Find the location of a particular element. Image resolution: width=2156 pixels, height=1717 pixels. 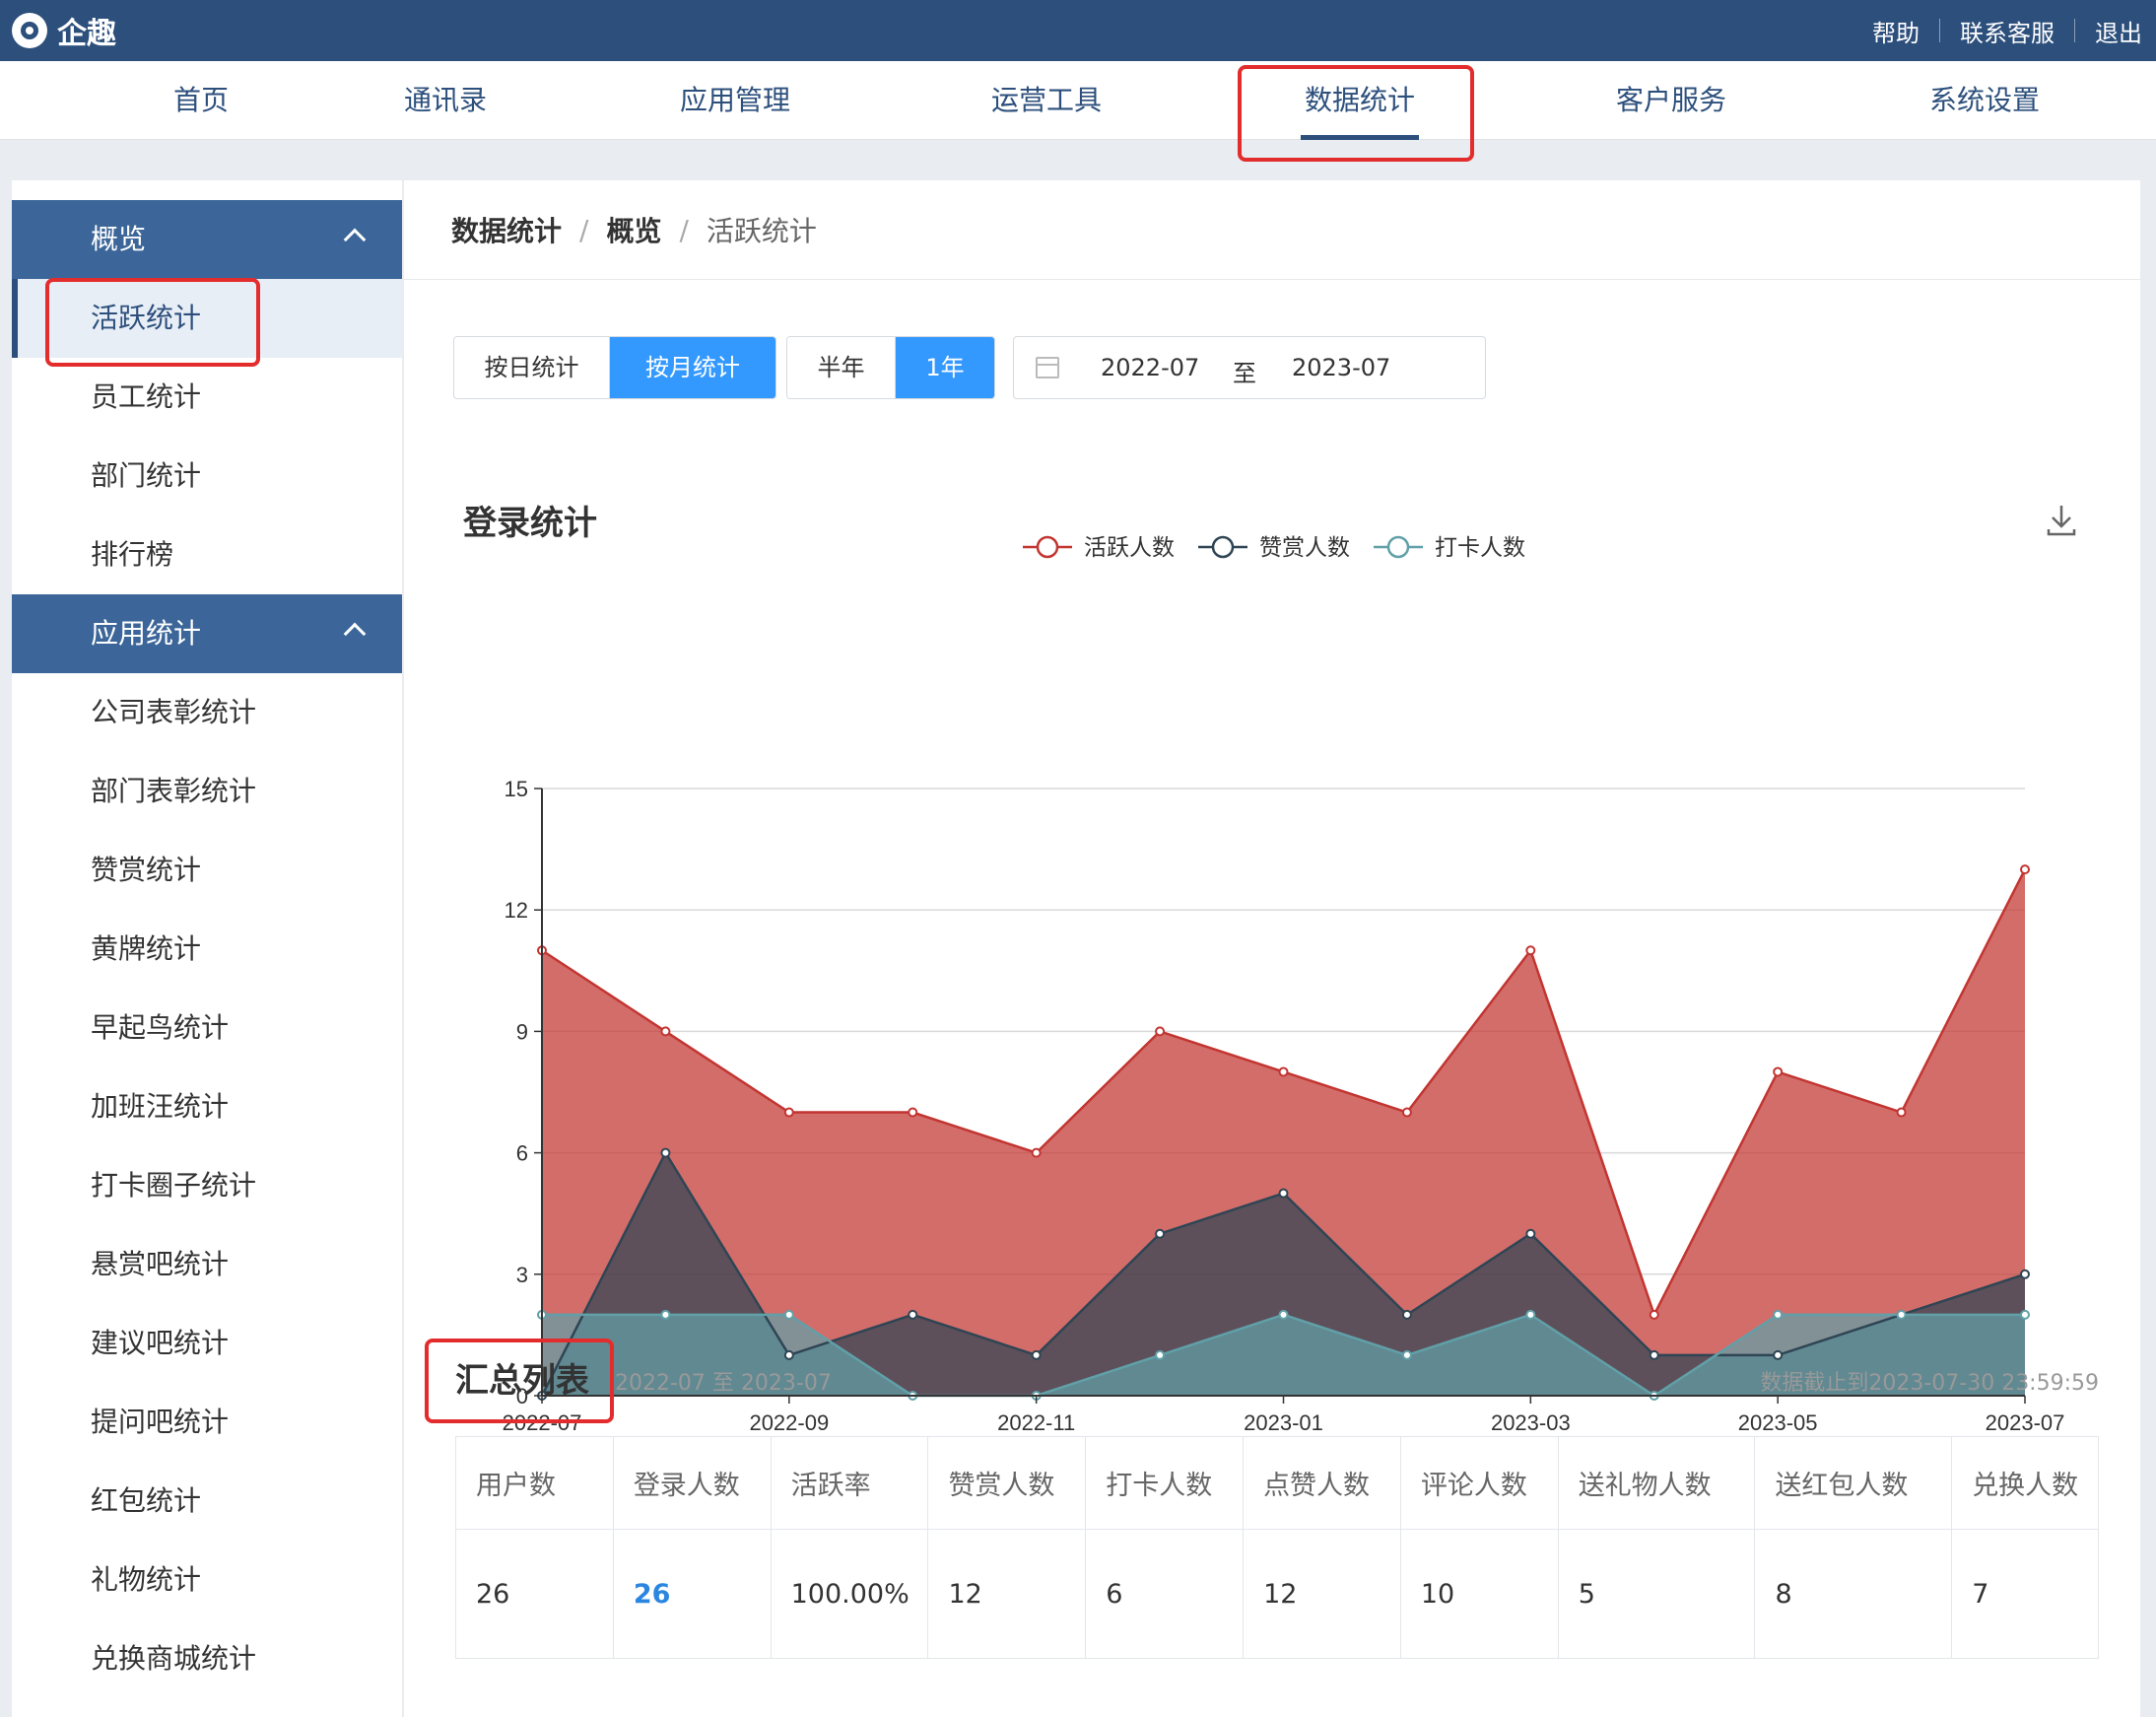

sidebar-item-employee-stats: 员工统计 is located at coordinates (207, 397).